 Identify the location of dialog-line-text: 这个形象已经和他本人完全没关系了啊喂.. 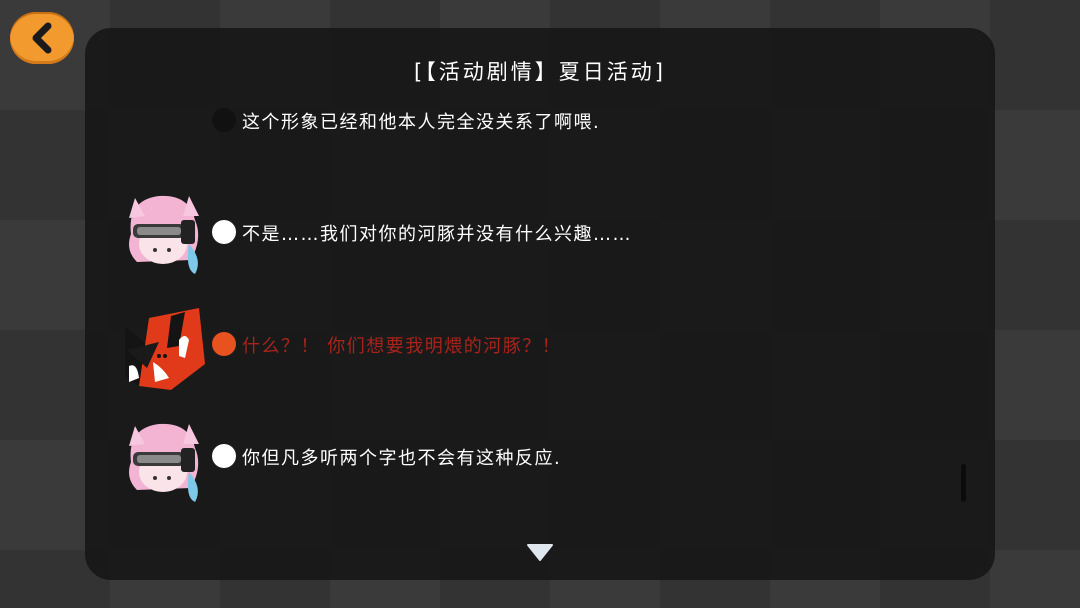
(421, 122).